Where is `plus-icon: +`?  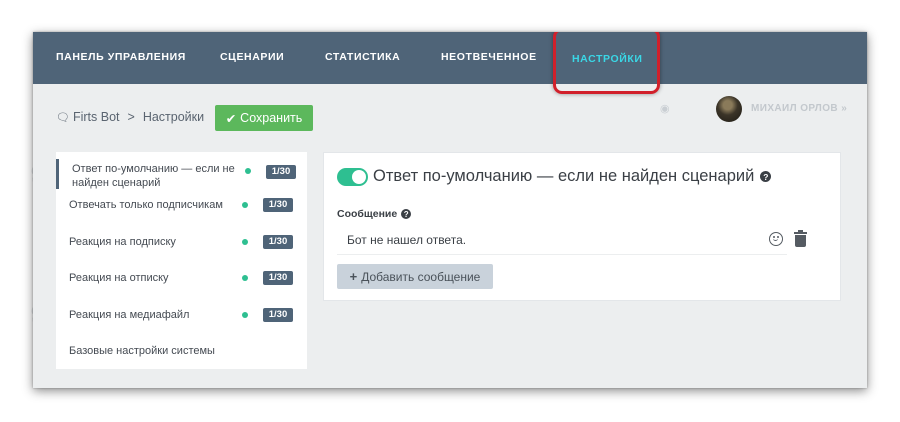
plus-icon: + is located at coordinates (353, 276).